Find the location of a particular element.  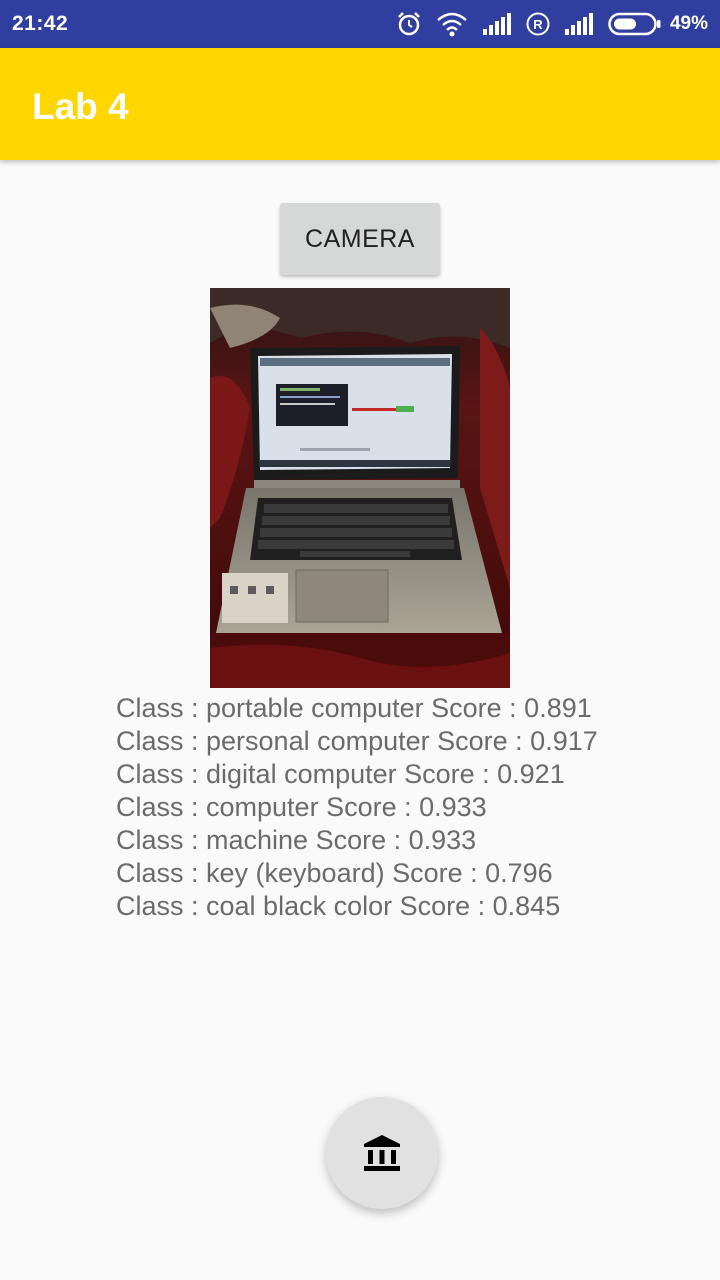

roaming-icon: R is located at coordinates (538, 24).